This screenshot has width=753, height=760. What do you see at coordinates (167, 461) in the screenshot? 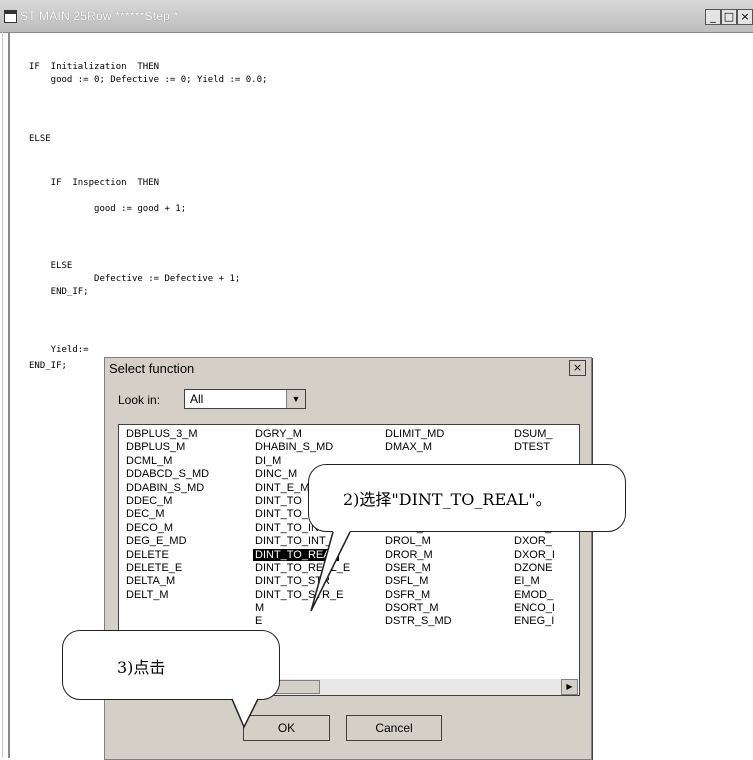
I see `function-list-item: DCML_M` at bounding box center [167, 461].